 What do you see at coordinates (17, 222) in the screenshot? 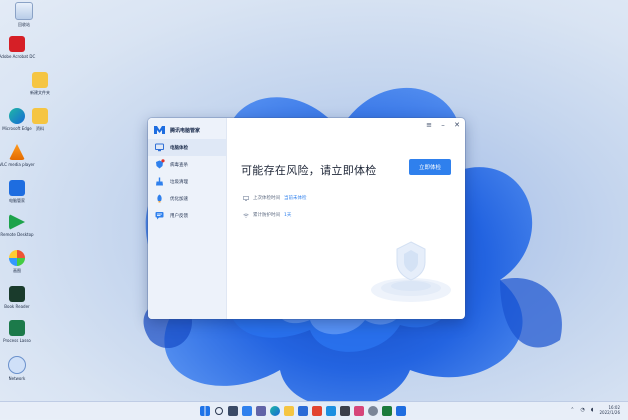
I see `remote-desktop-icon` at bounding box center [17, 222].